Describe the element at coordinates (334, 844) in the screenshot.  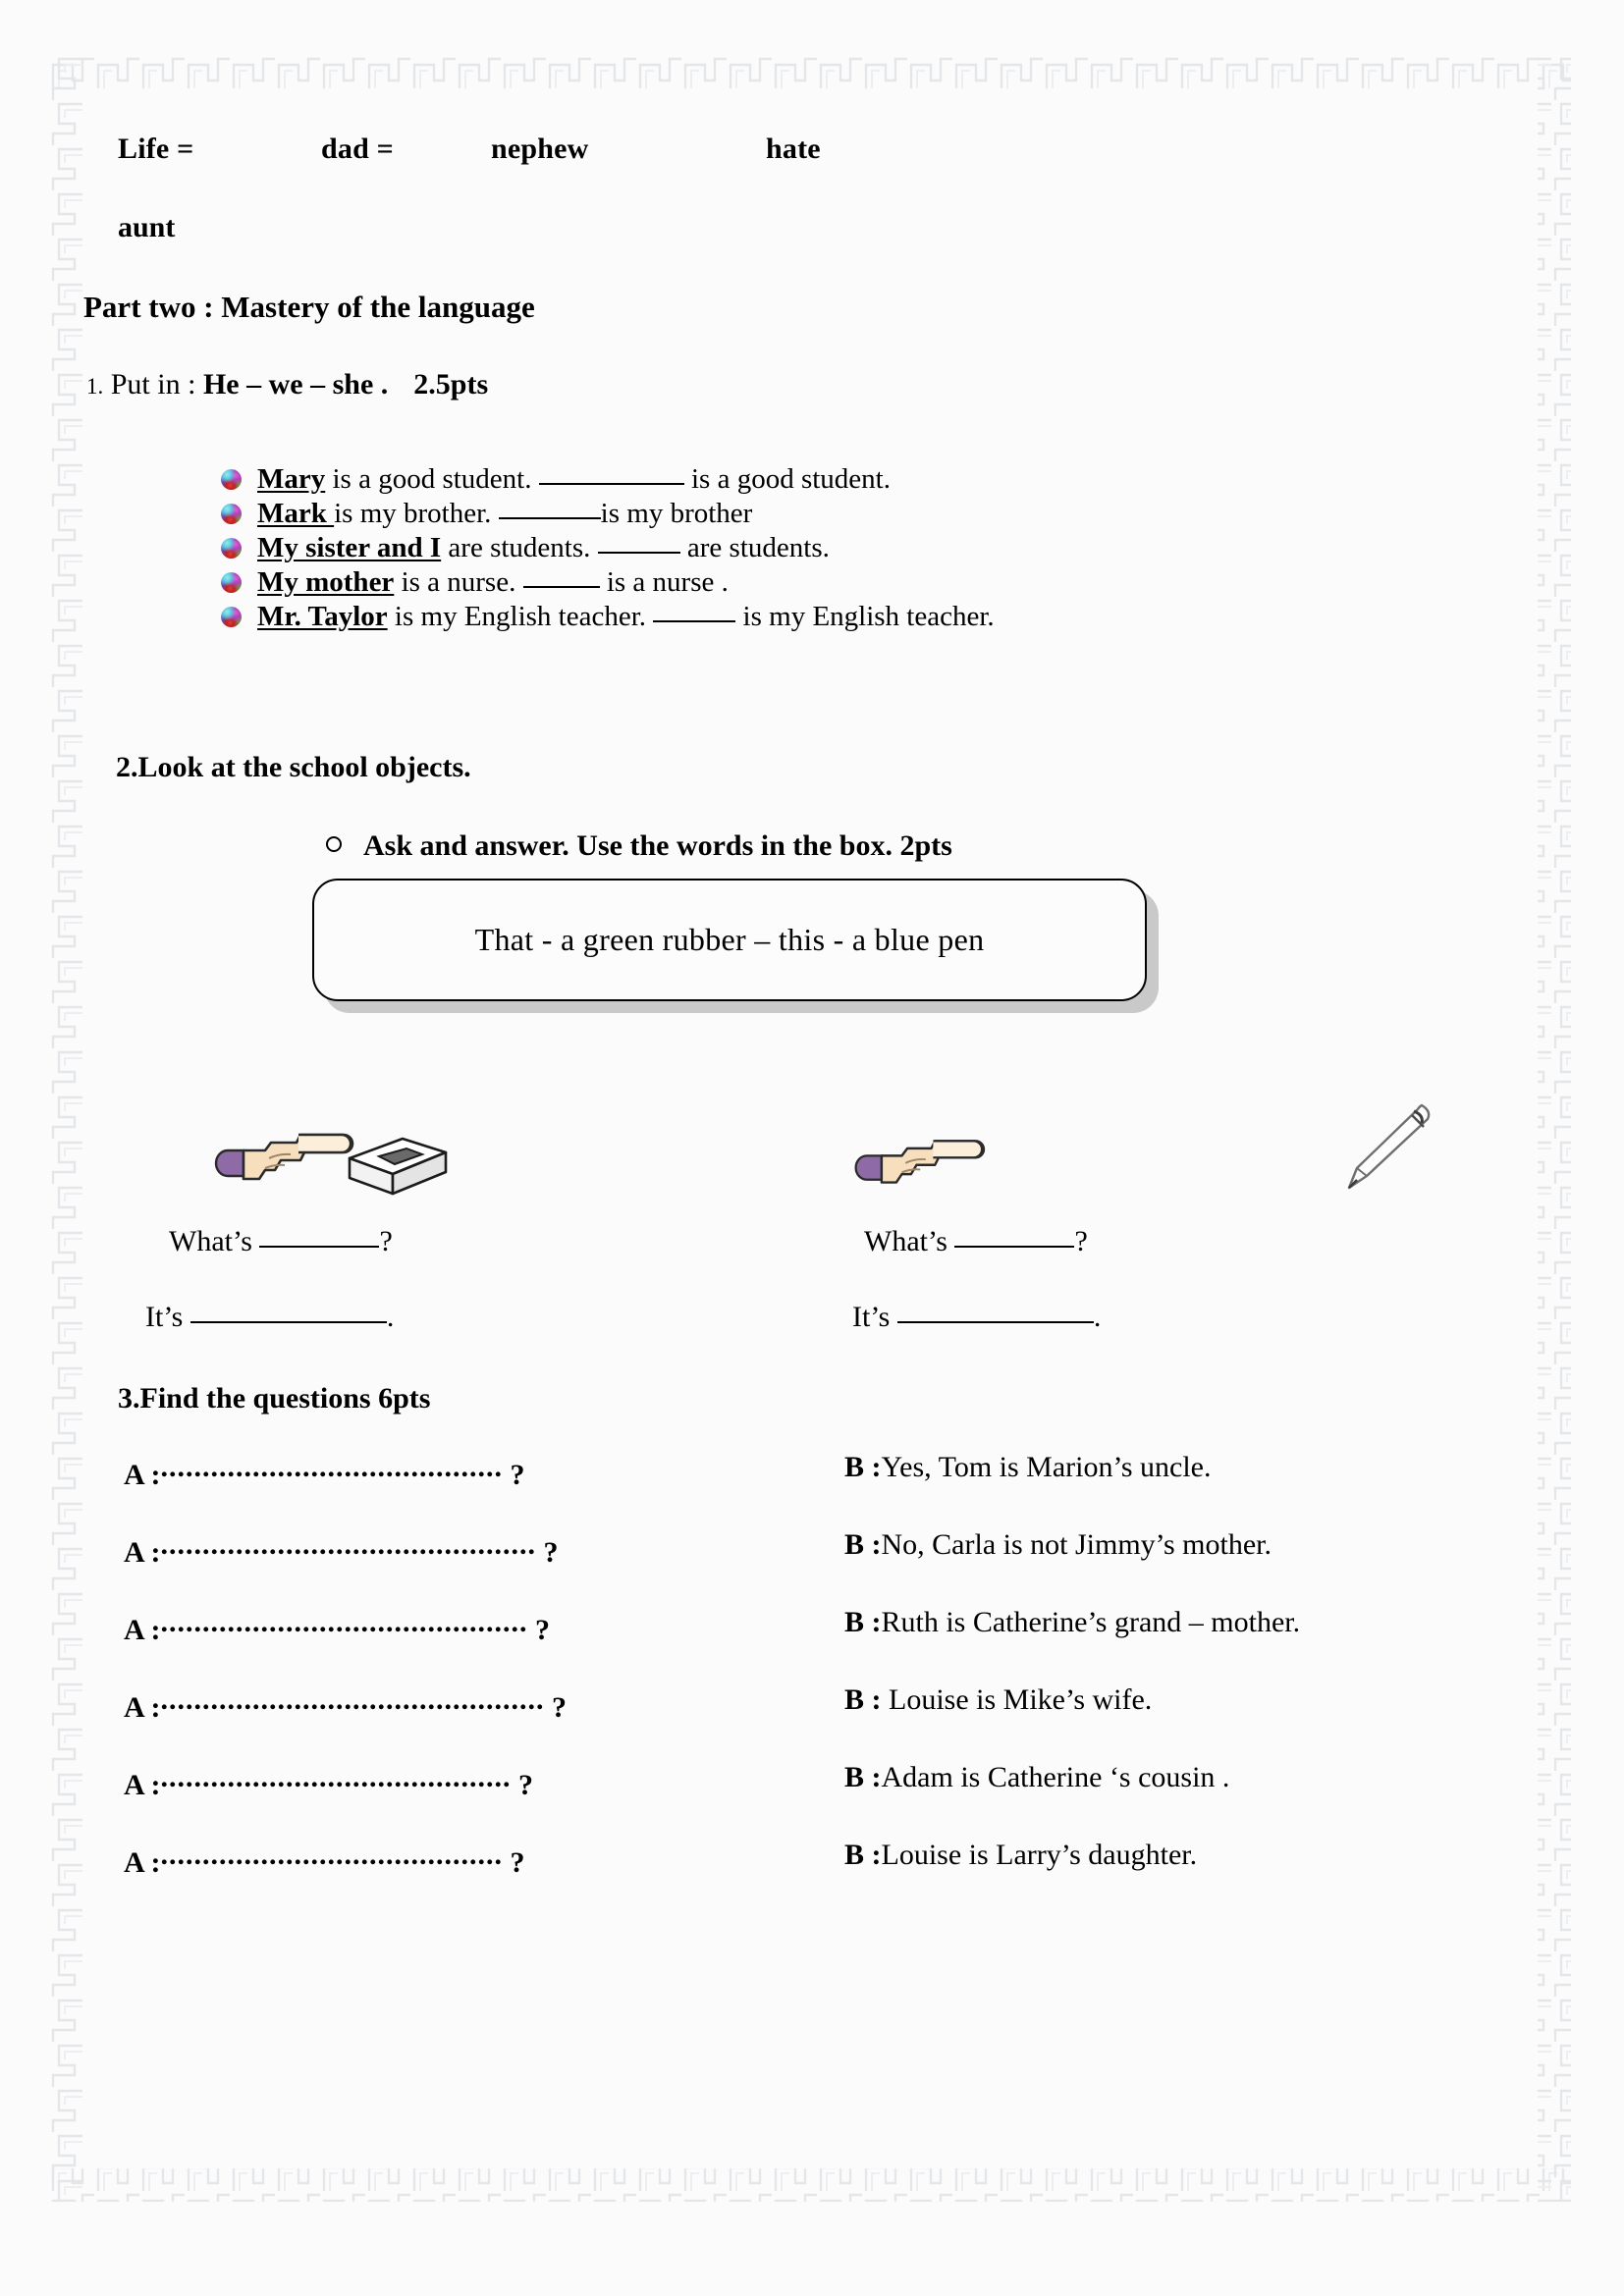
I see `circle-bullet-icon` at that location.